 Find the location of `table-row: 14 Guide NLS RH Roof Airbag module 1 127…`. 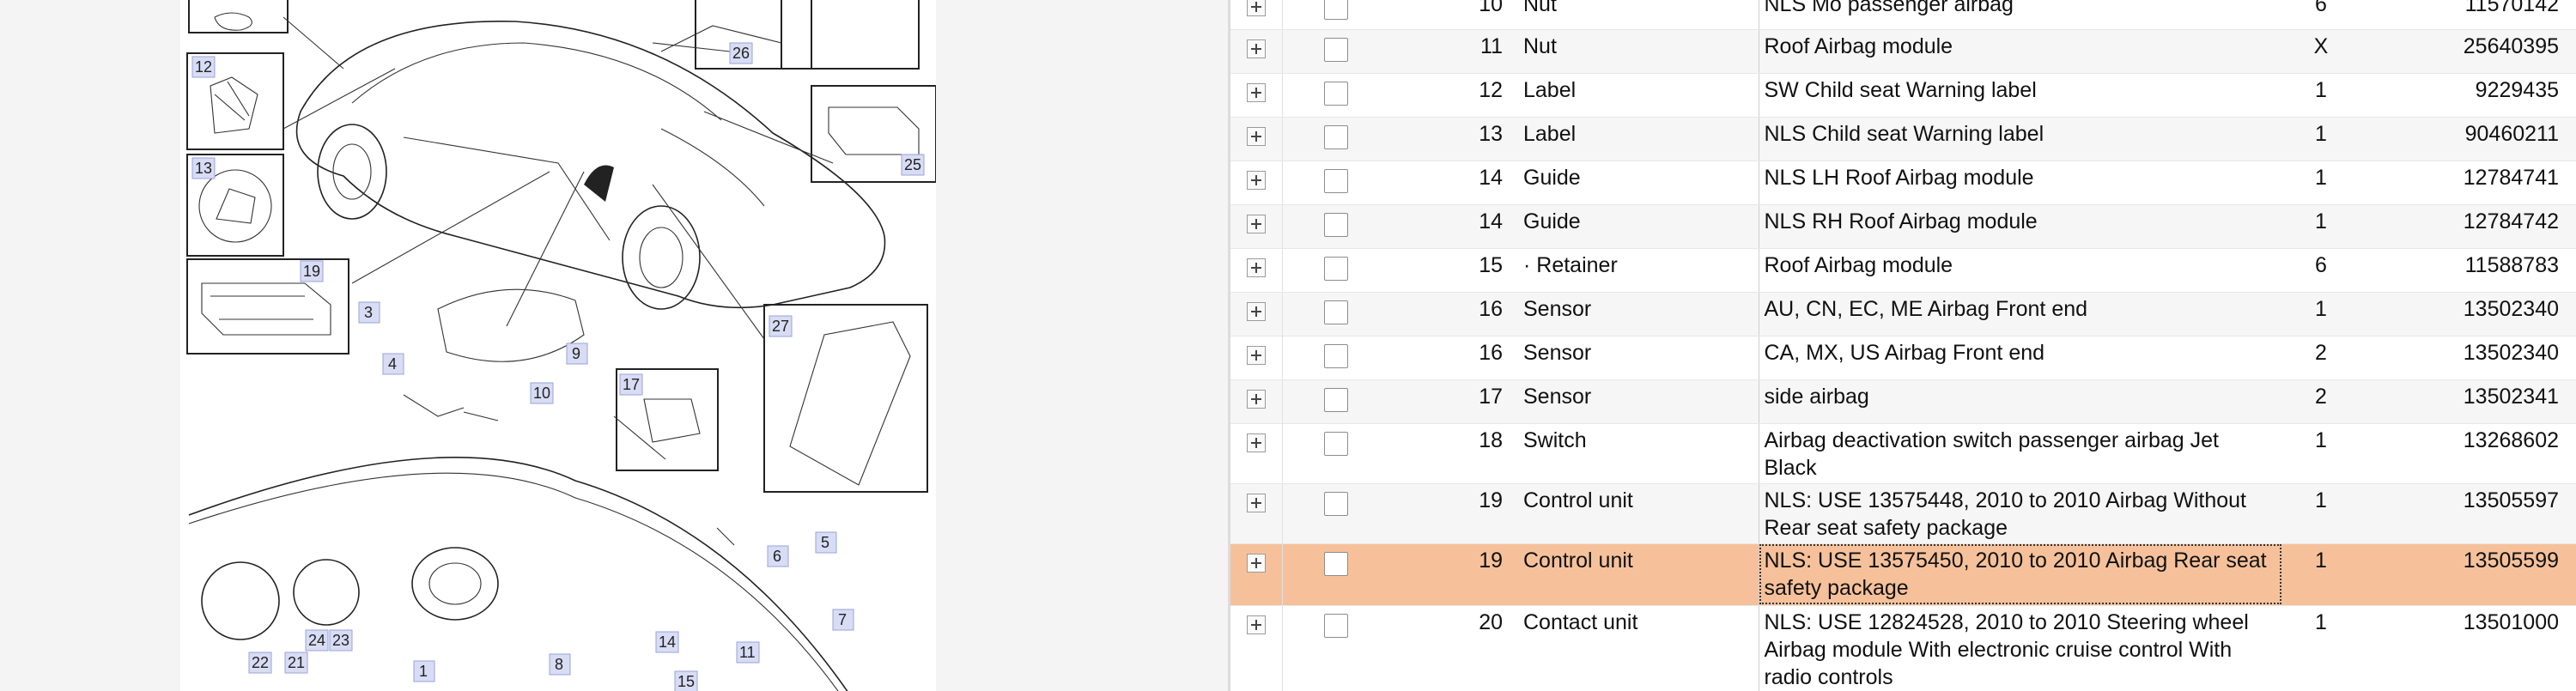

table-row: 14 Guide NLS RH Roof Airbag module 1 127… is located at coordinates (1903, 226).